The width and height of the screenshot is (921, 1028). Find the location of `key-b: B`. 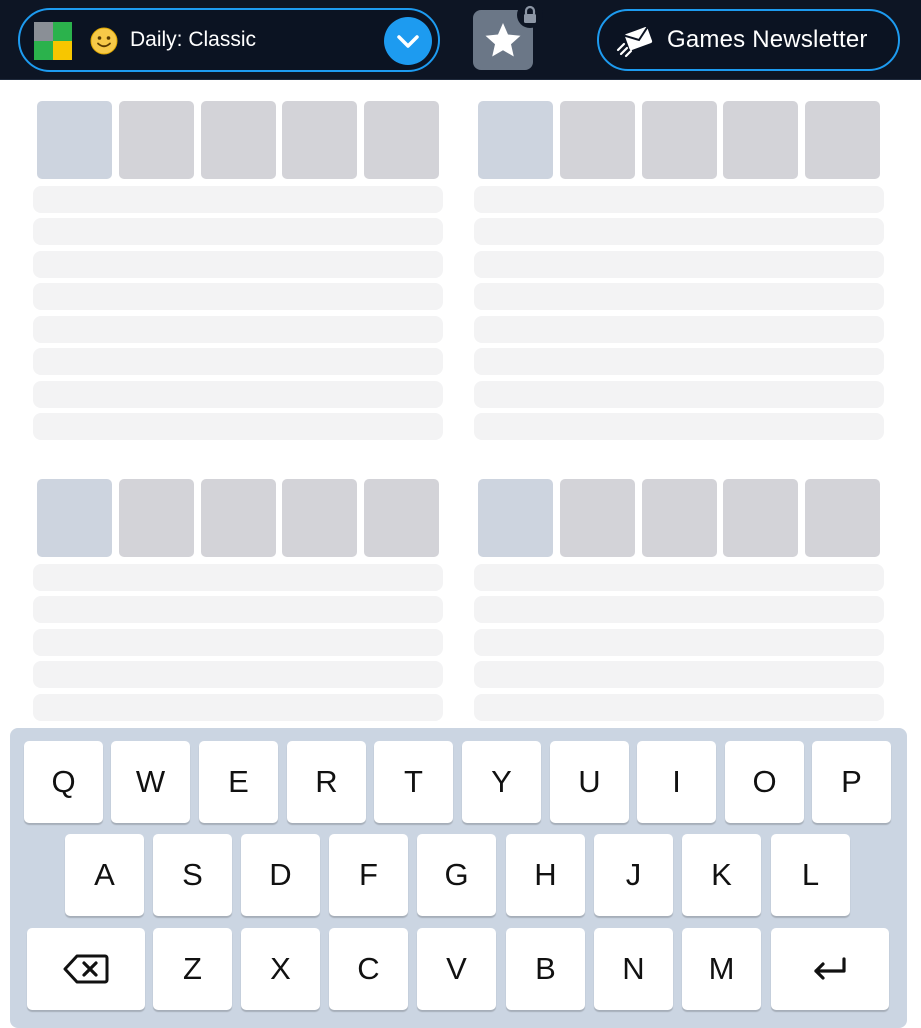

key-b: B is located at coordinates (545, 969).